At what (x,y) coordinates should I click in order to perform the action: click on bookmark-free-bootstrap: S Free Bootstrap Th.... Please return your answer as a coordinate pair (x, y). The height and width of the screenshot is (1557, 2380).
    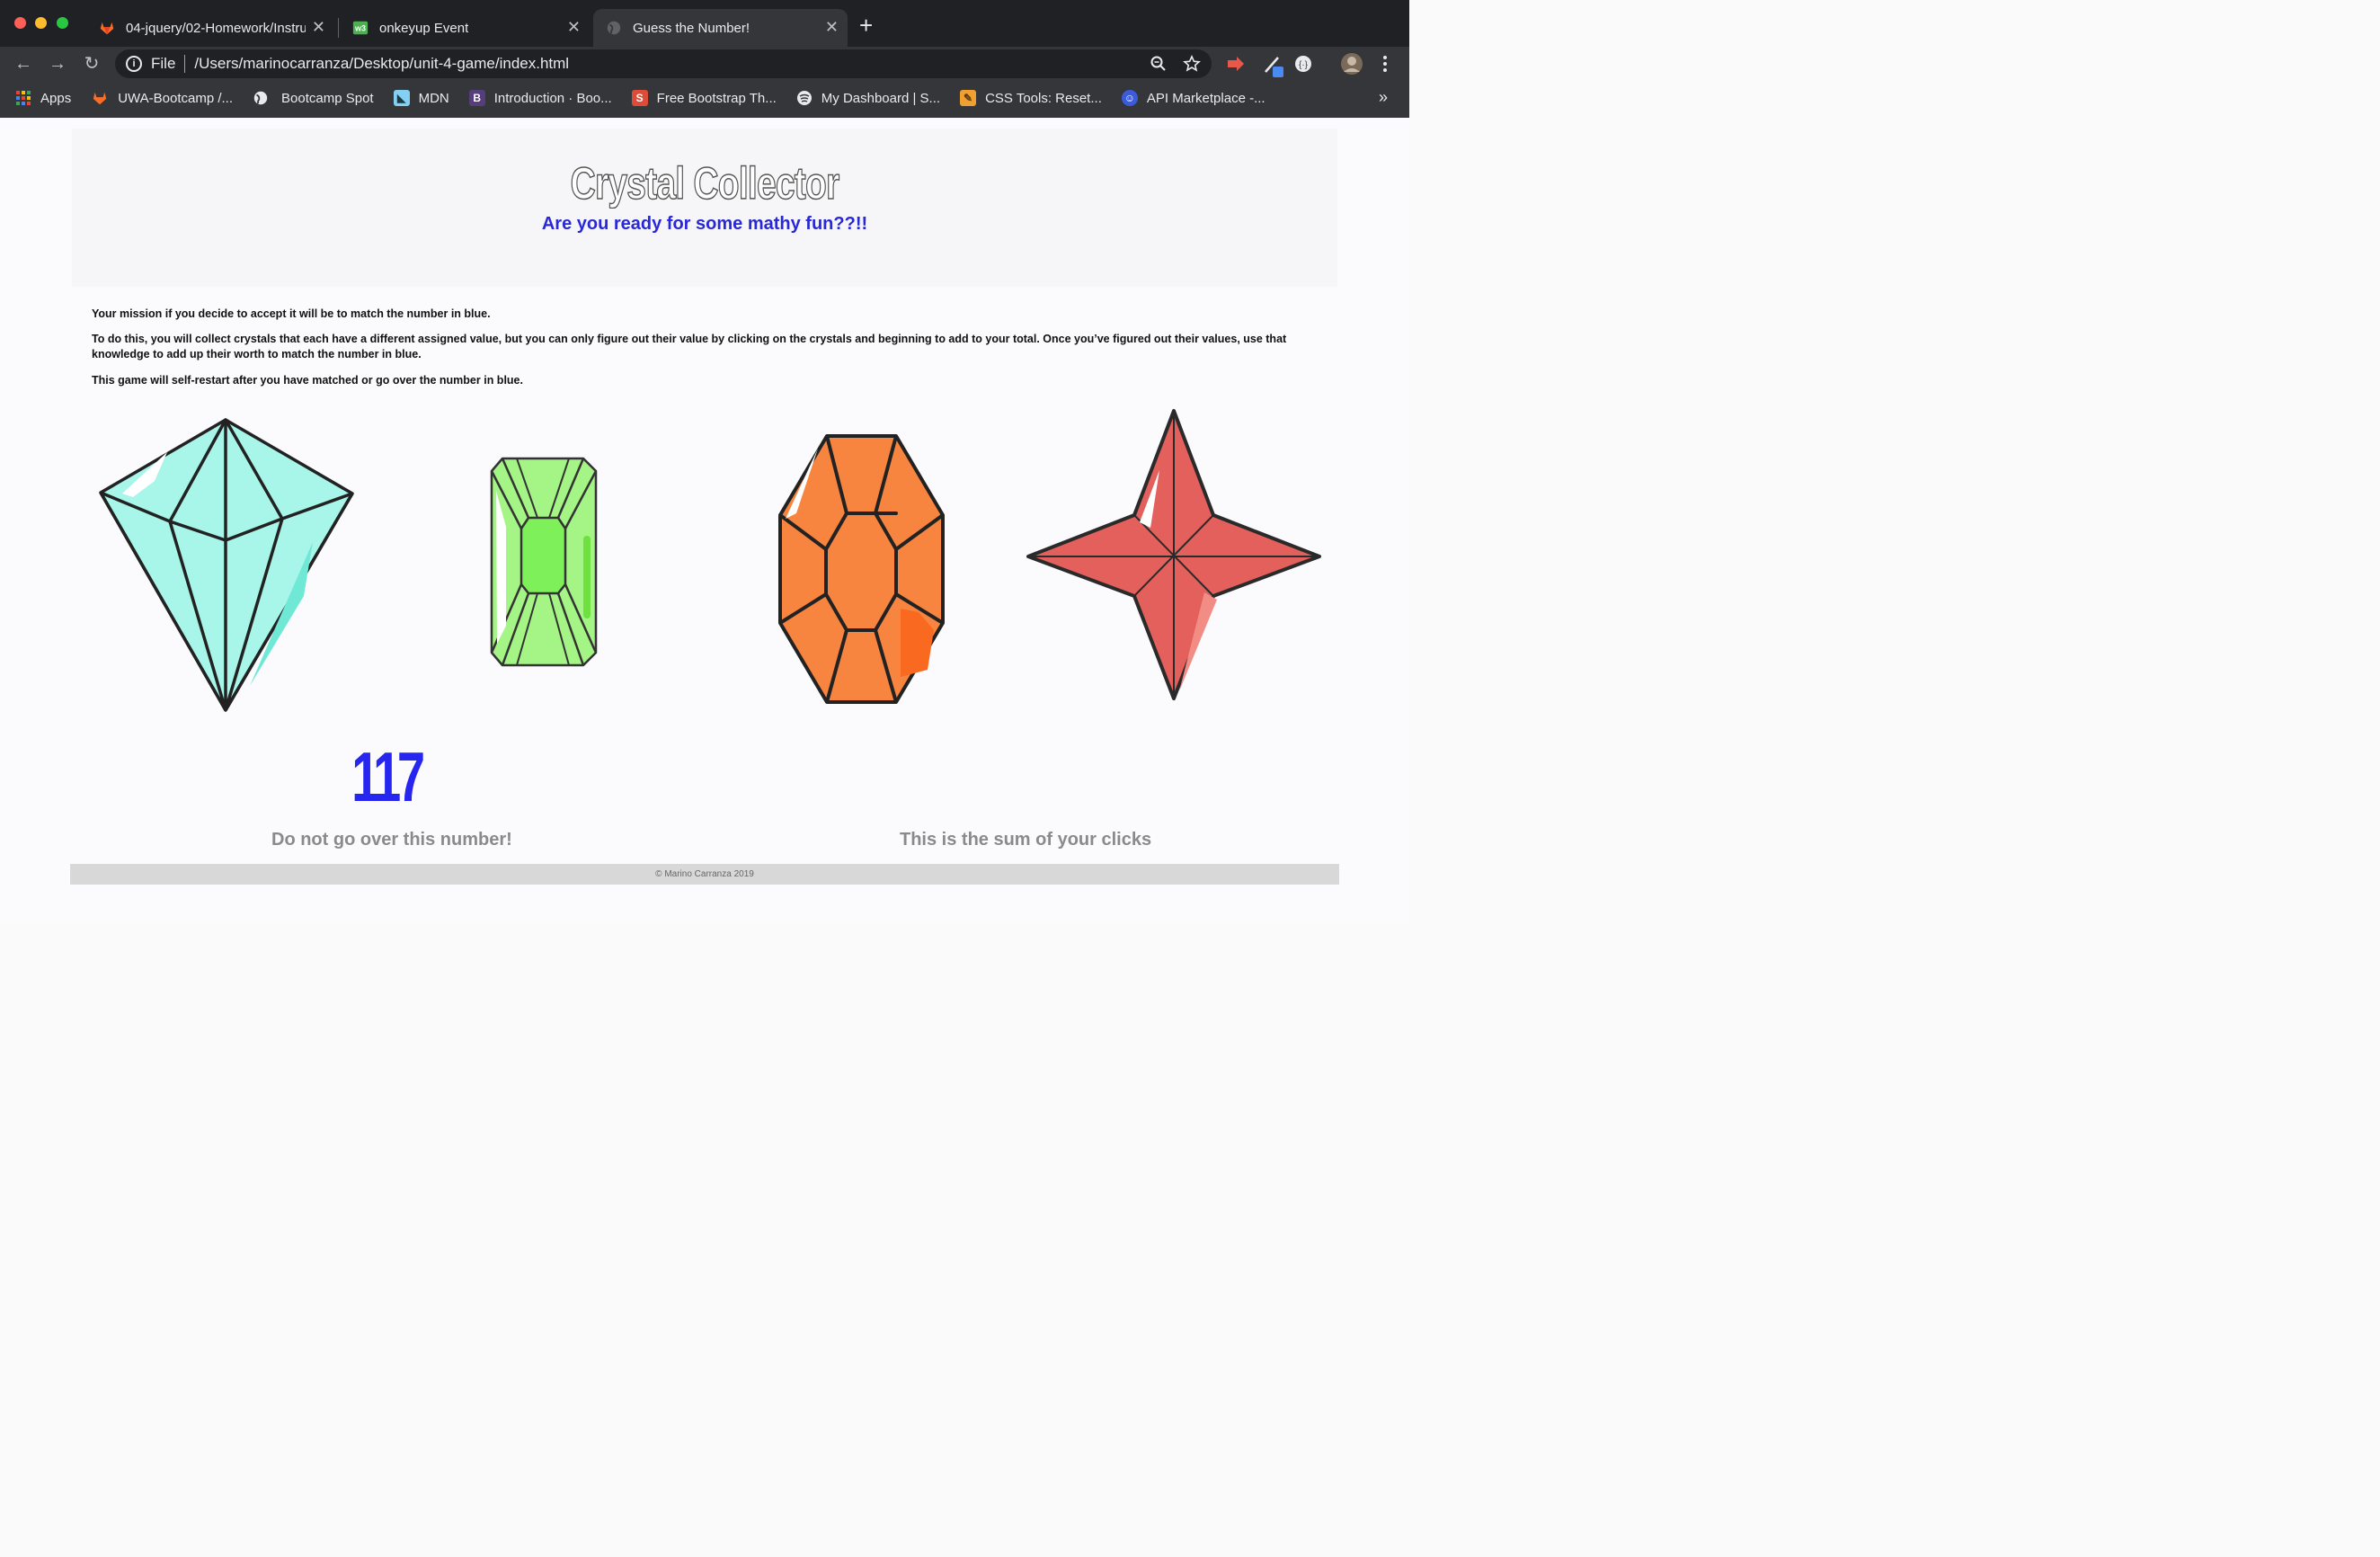
    Looking at the image, I should click on (704, 98).